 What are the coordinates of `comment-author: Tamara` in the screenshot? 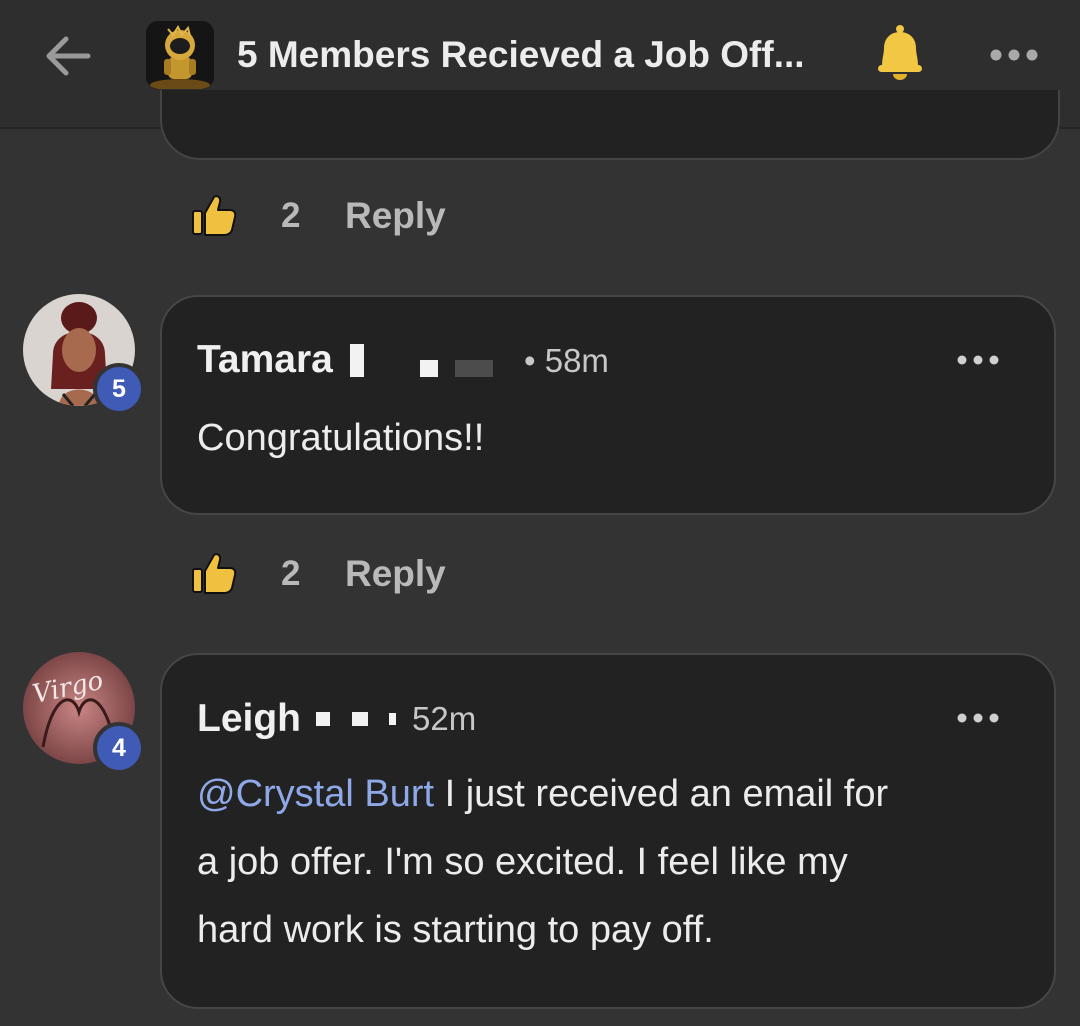 It's located at (265, 360).